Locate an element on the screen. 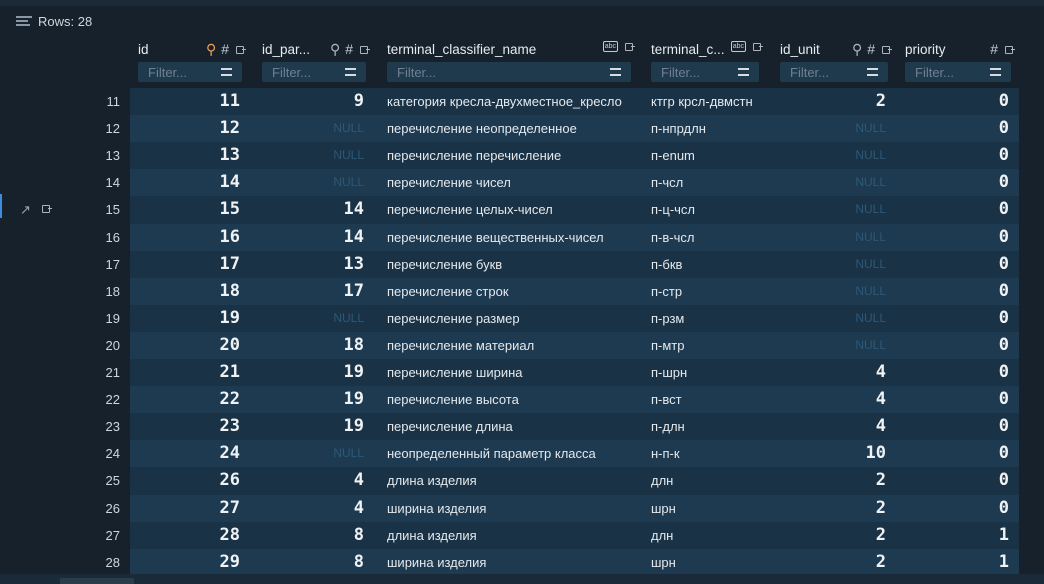 The height and width of the screenshot is (584, 1044). cell-id: 18 is located at coordinates (185, 291).